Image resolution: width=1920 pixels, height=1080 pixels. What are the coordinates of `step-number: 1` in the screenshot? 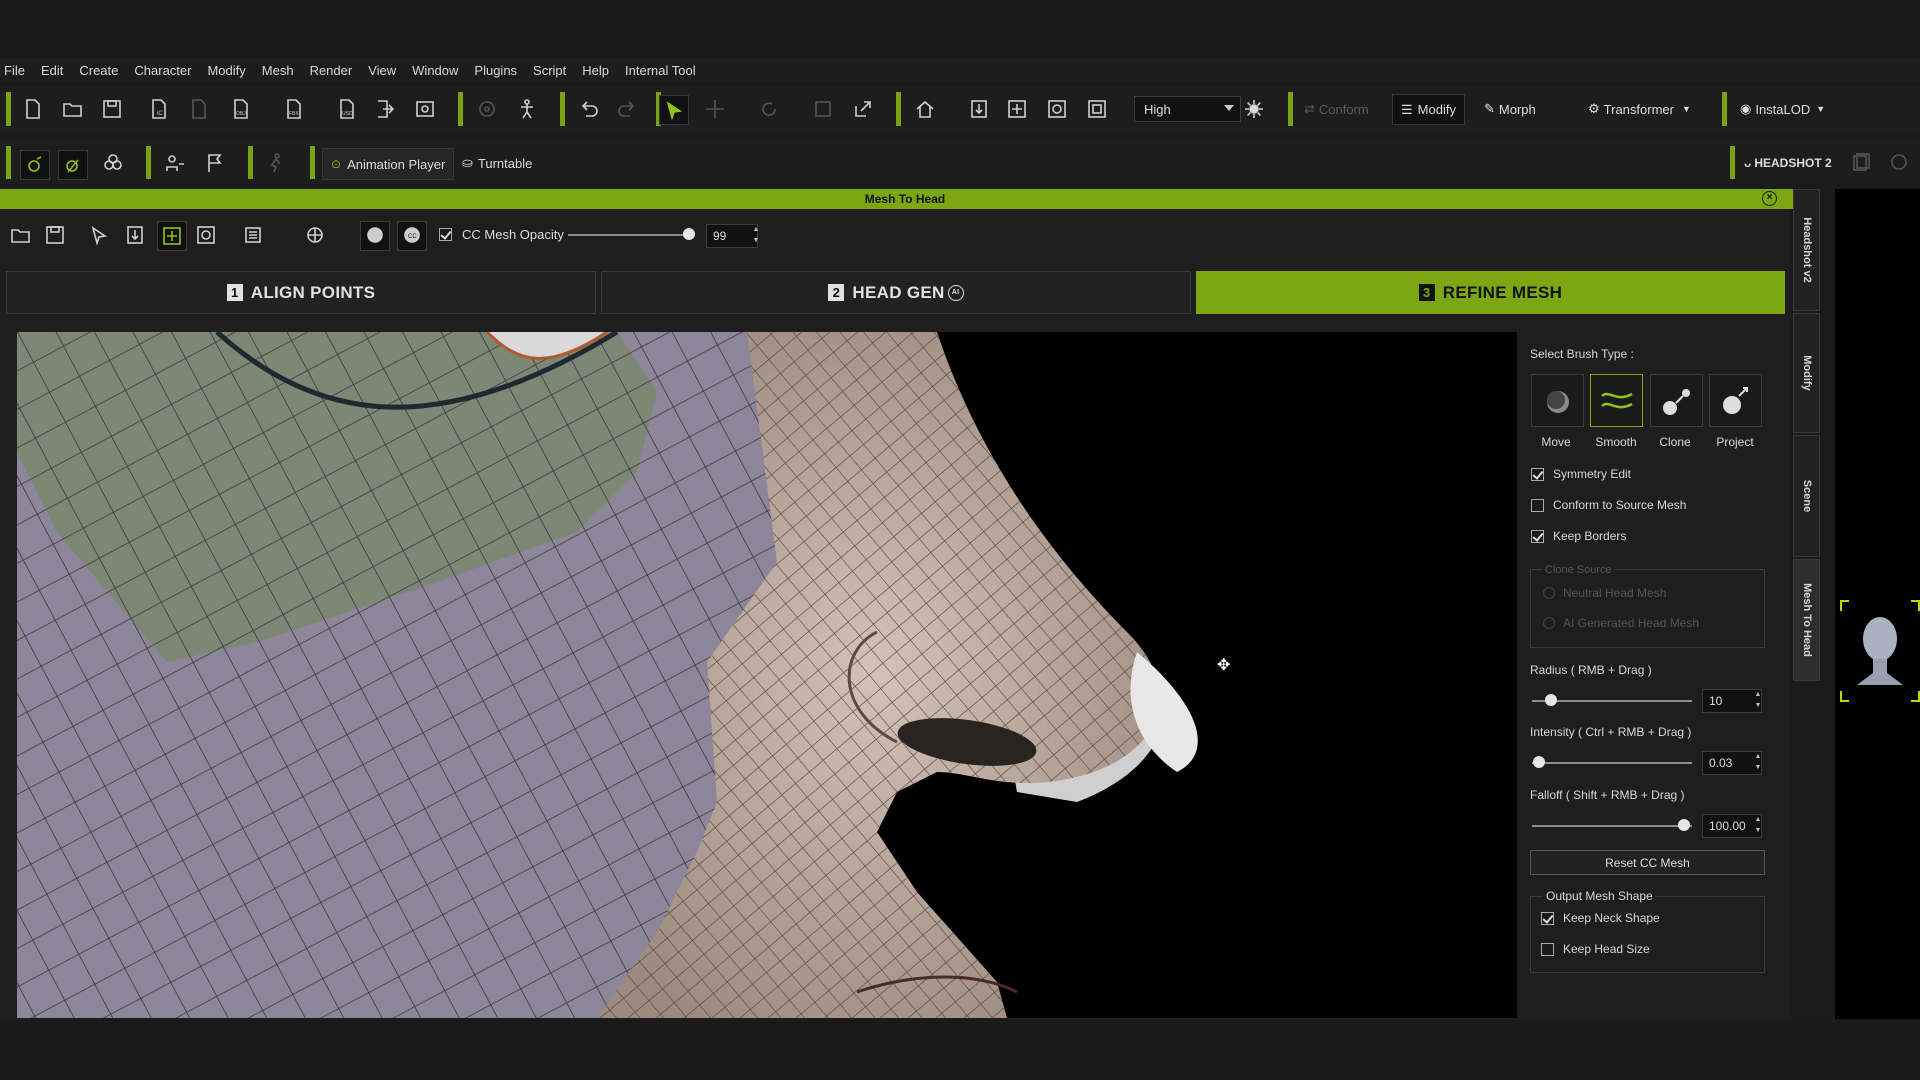 It's located at (234, 292).